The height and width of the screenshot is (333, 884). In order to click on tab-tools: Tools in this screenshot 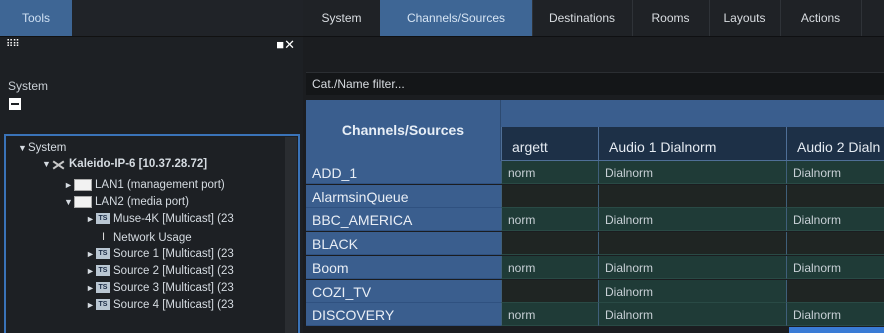, I will do `click(36, 18)`.